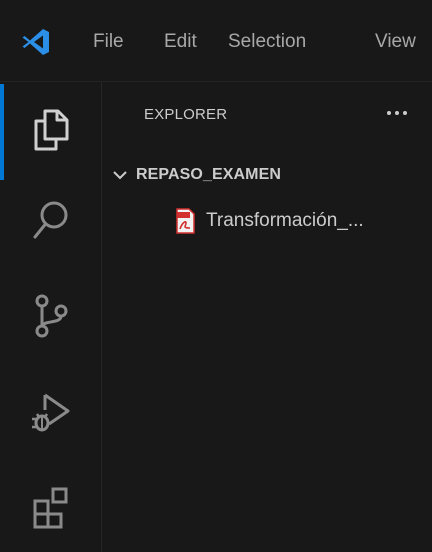 The image size is (432, 552). I want to click on menu-view: View, so click(395, 42).